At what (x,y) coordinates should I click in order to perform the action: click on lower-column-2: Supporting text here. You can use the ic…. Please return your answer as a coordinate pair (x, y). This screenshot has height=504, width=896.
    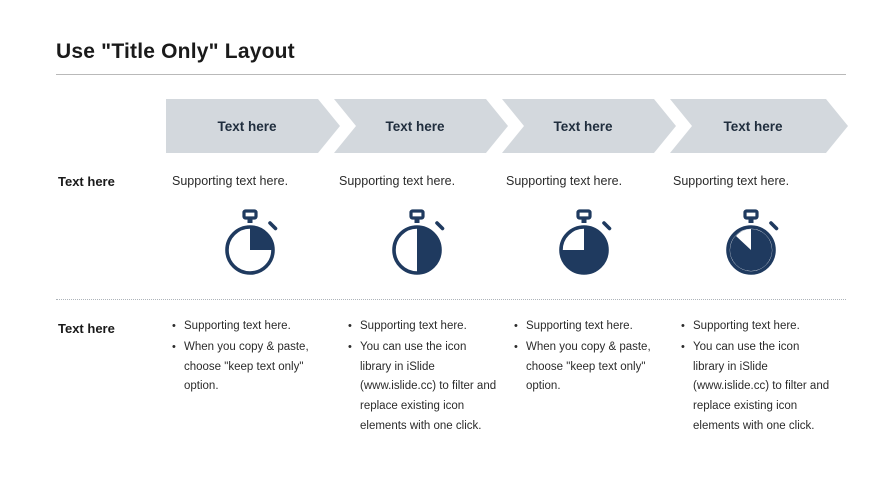
    Looking at the image, I should click on (424, 377).